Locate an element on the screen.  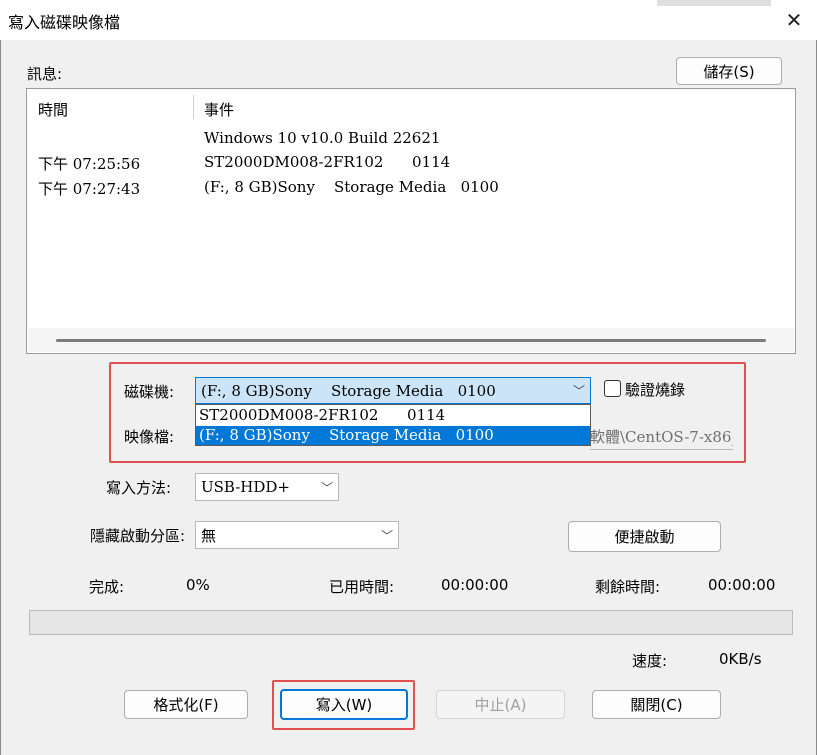
progress-bar is located at coordinates (411, 622).